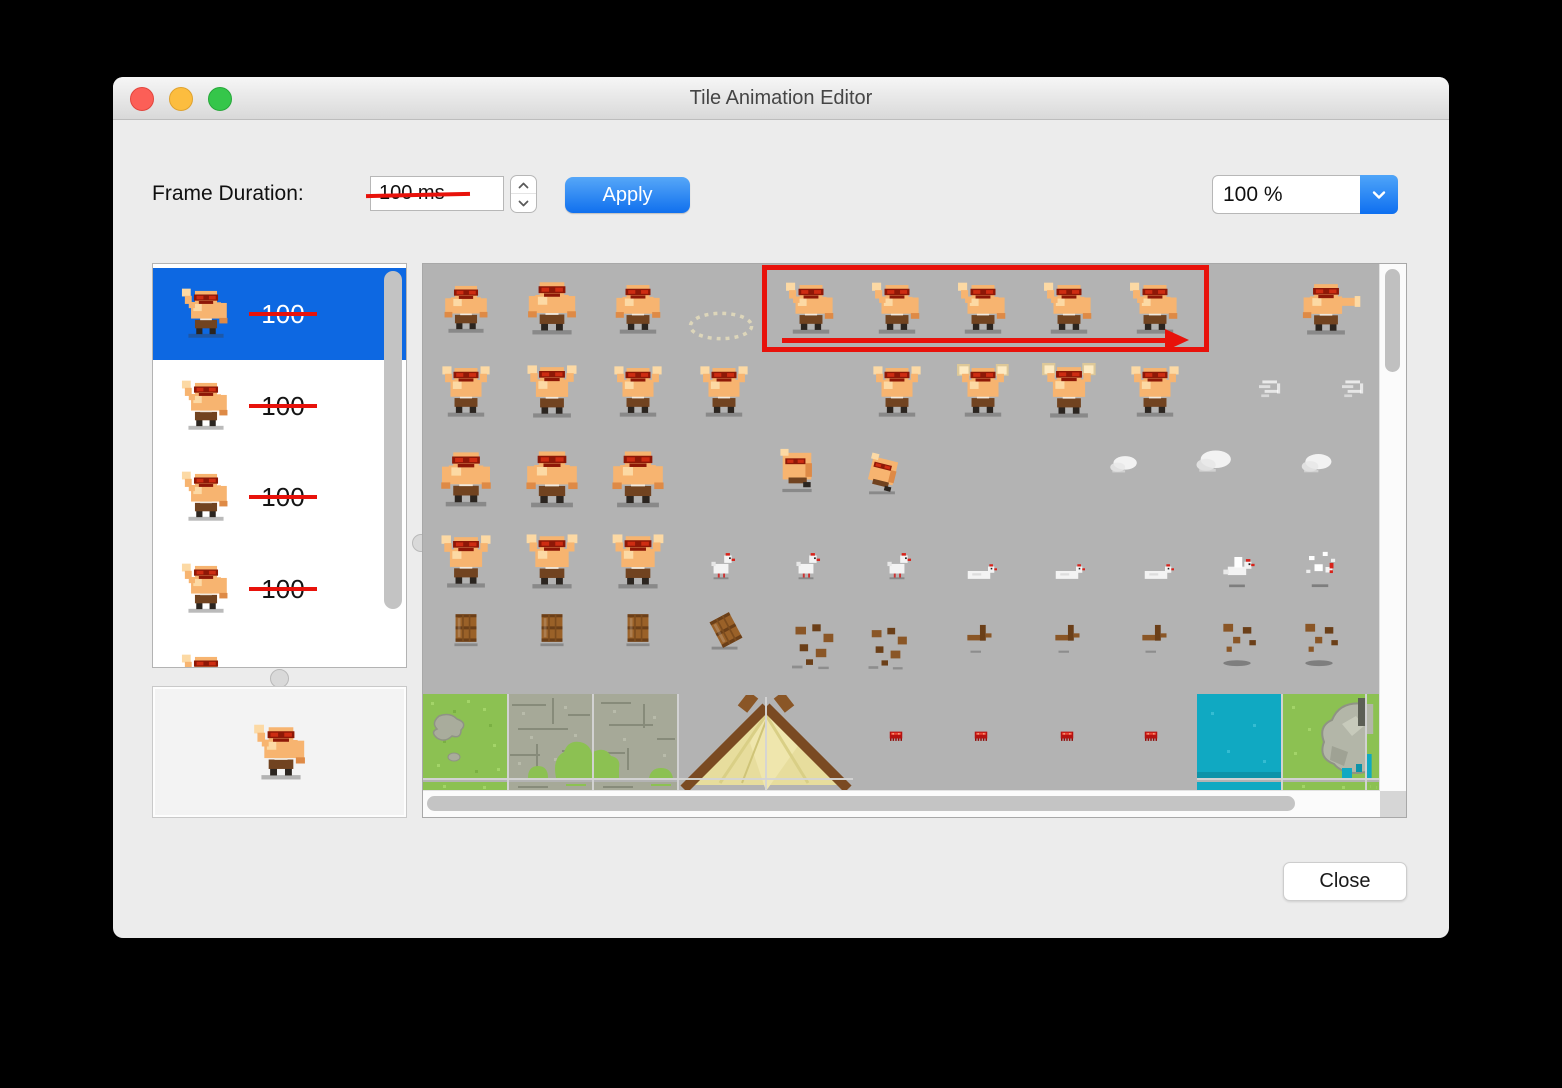 This screenshot has height=1088, width=1562. What do you see at coordinates (1324, 738) in the screenshot?
I see `tile-grass-rock` at bounding box center [1324, 738].